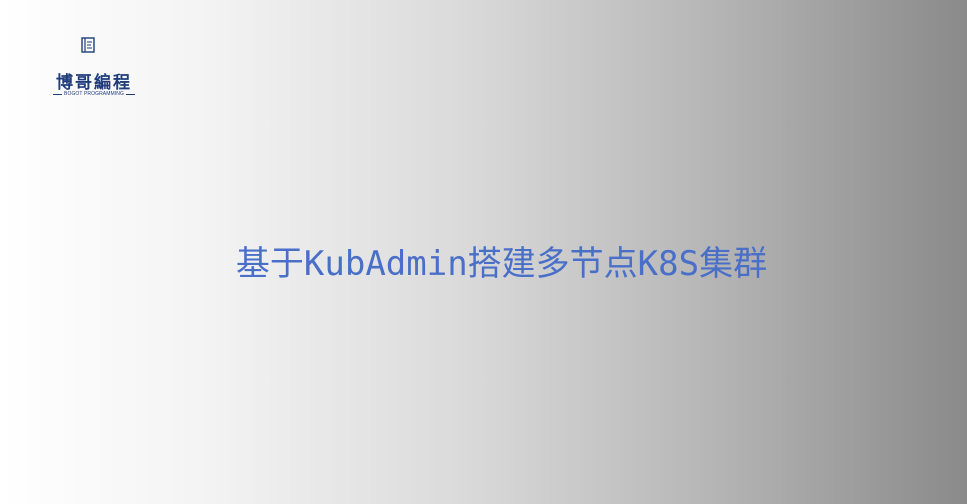 The width and height of the screenshot is (967, 504). Describe the element at coordinates (130, 94) in the screenshot. I see `tagline-right-rule` at that location.